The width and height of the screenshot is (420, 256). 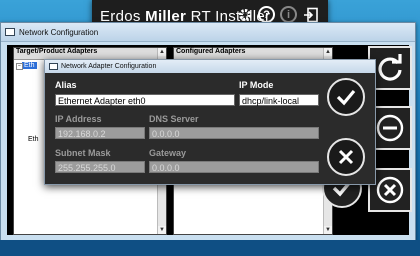 I want to click on tree-item-adapter-1: Eth, so click(x=29, y=65).